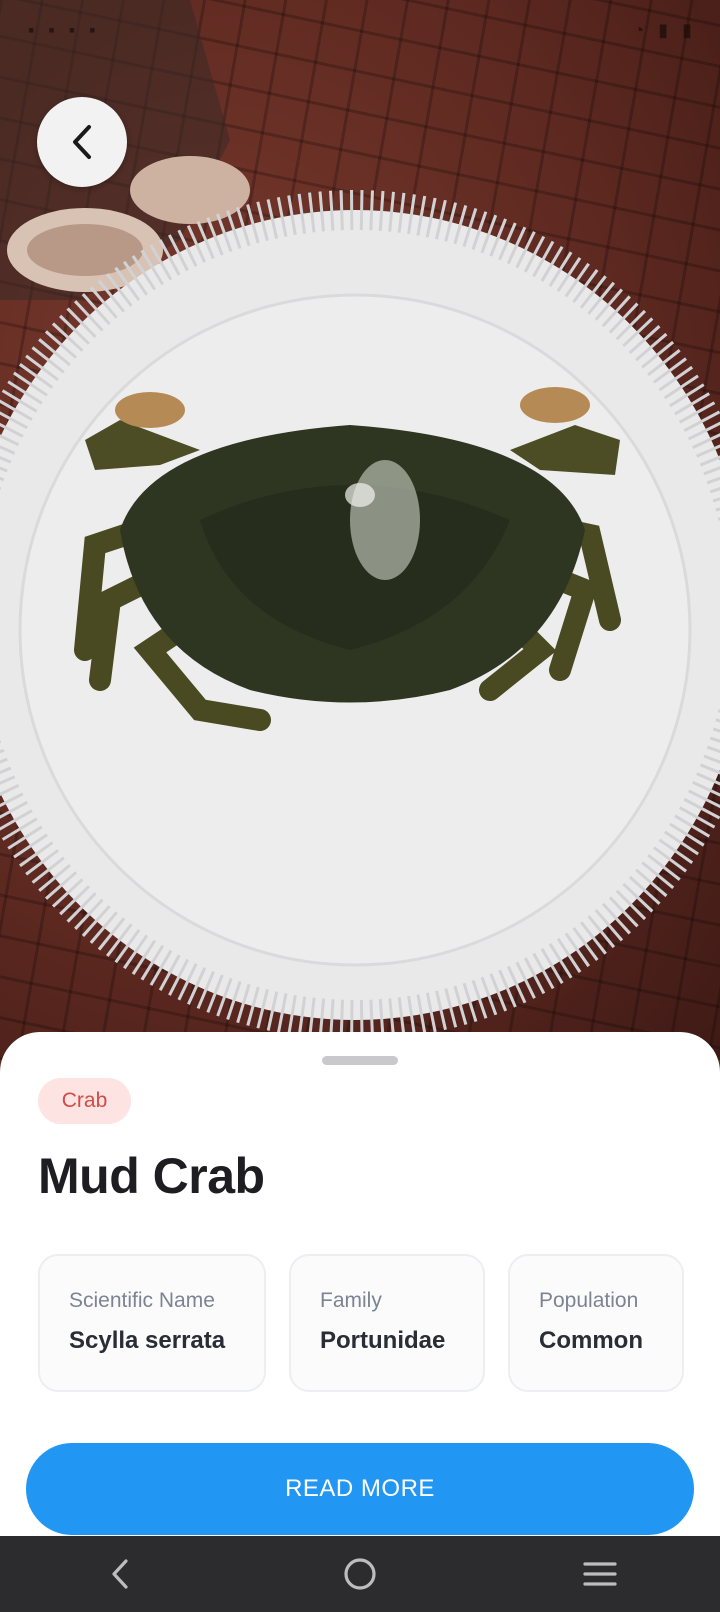  Describe the element at coordinates (151, 1176) in the screenshot. I see `species-title: Mud Crab` at that location.